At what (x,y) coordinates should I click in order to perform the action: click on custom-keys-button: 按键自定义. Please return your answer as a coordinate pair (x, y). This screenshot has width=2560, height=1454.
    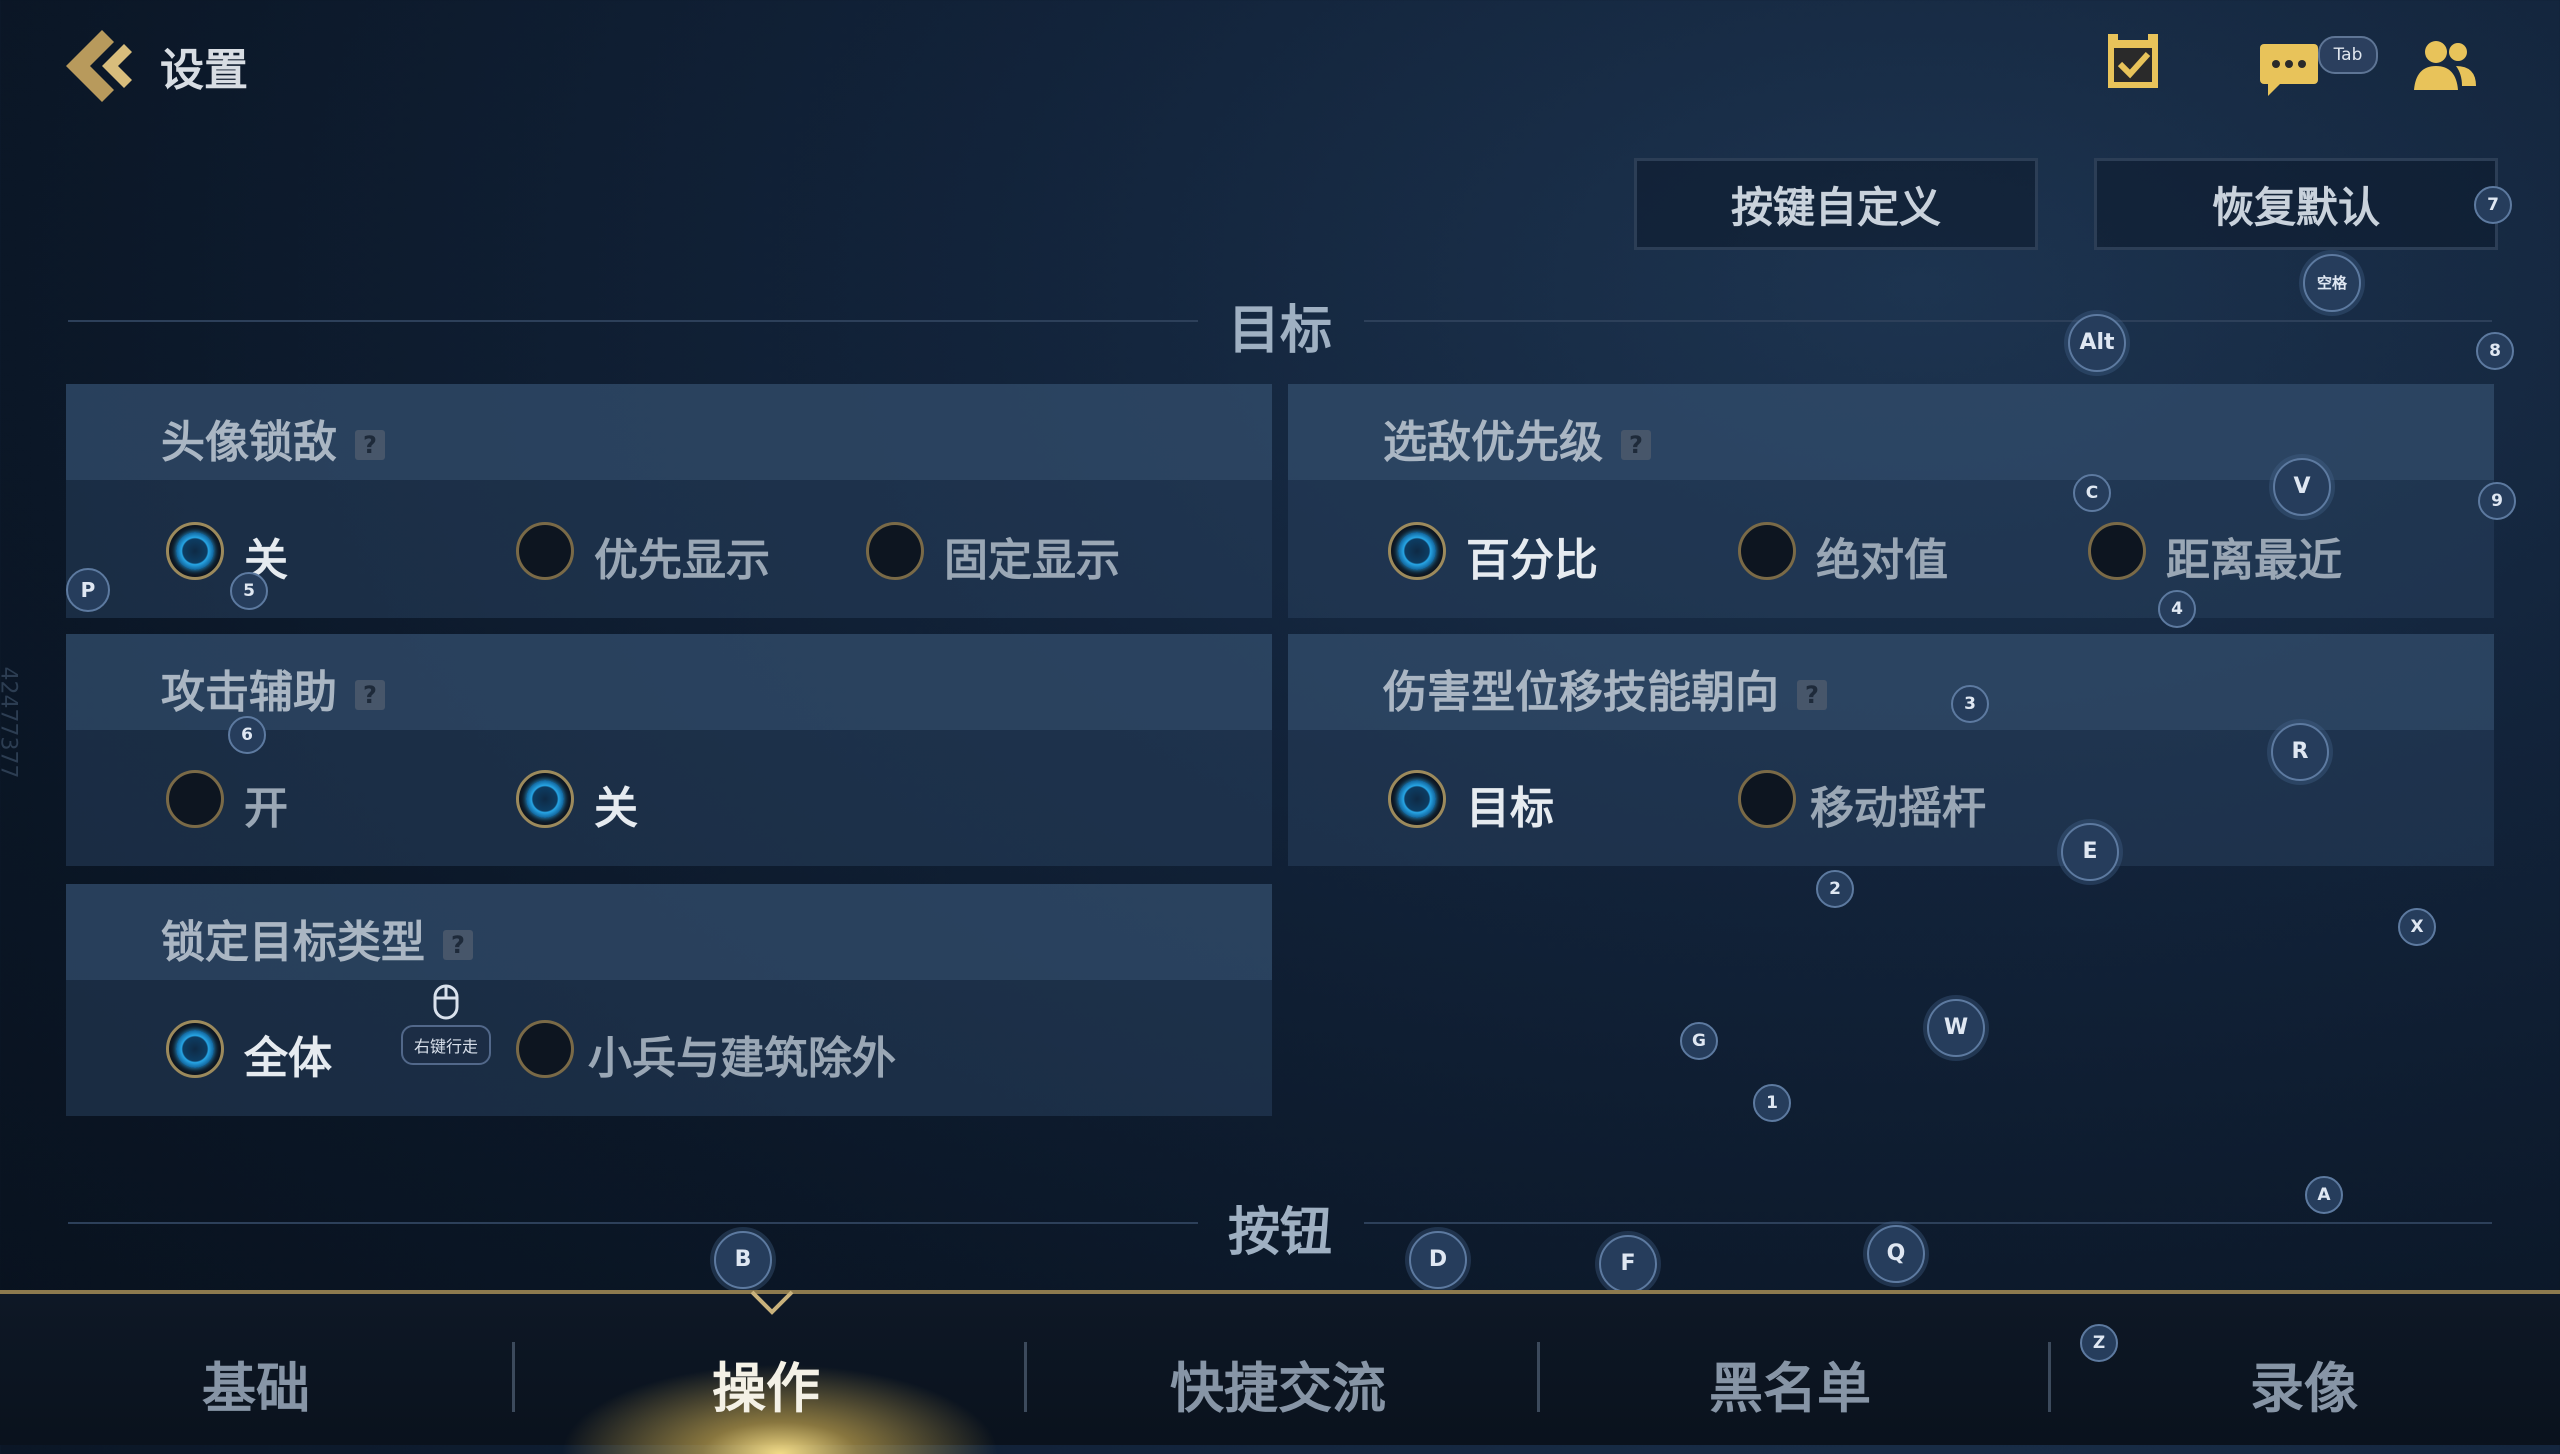
    Looking at the image, I should click on (1836, 204).